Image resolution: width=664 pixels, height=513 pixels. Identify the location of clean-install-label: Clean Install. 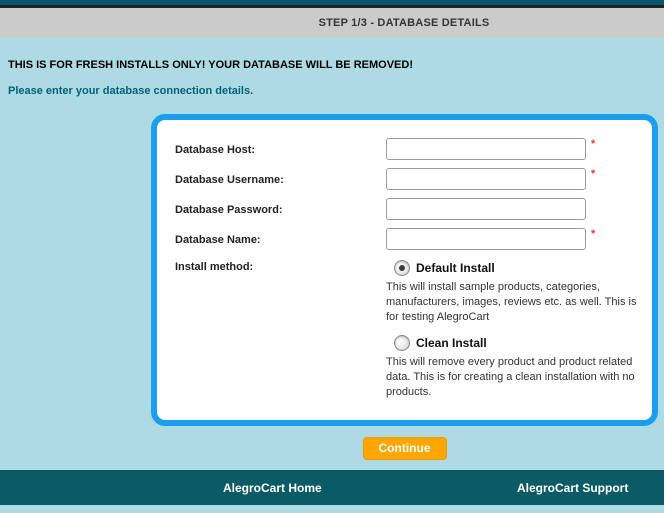
(451, 343).